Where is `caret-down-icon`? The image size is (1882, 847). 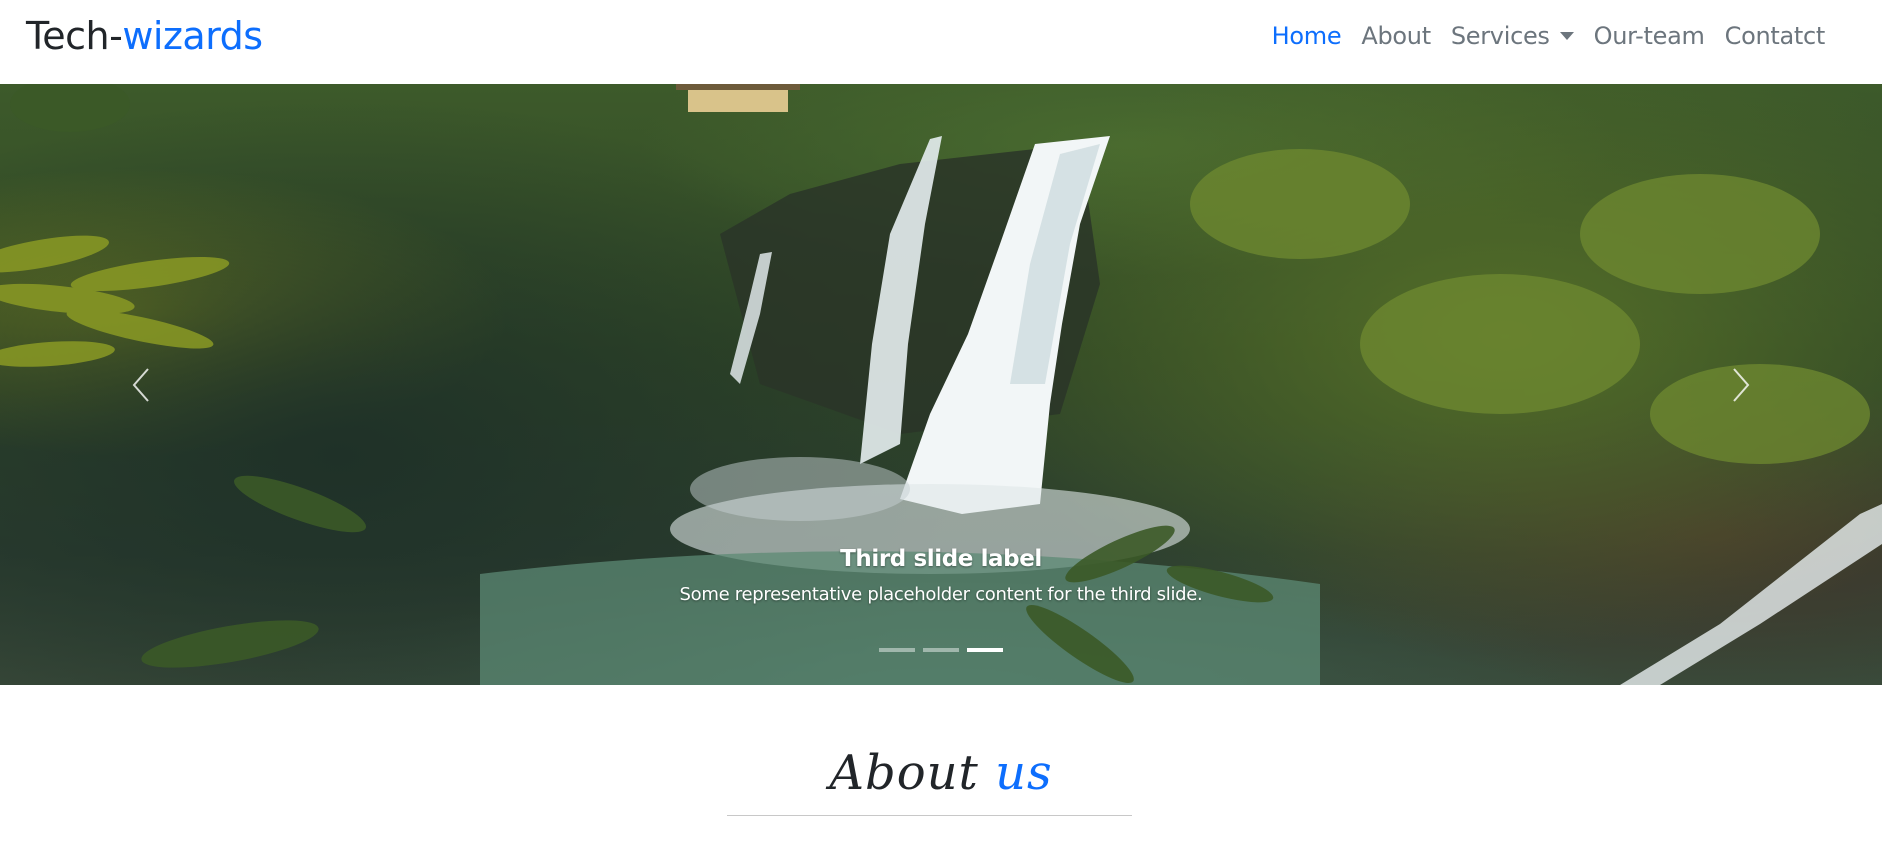
caret-down-icon is located at coordinates (1566, 36).